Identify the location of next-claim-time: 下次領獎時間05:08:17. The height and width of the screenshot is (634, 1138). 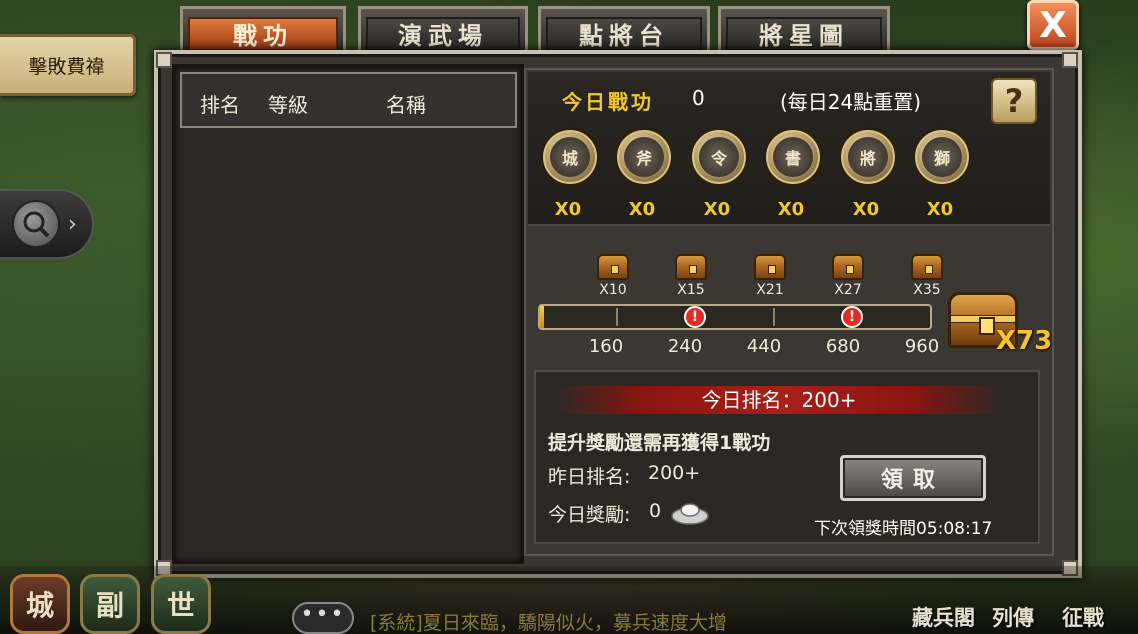
(903, 529).